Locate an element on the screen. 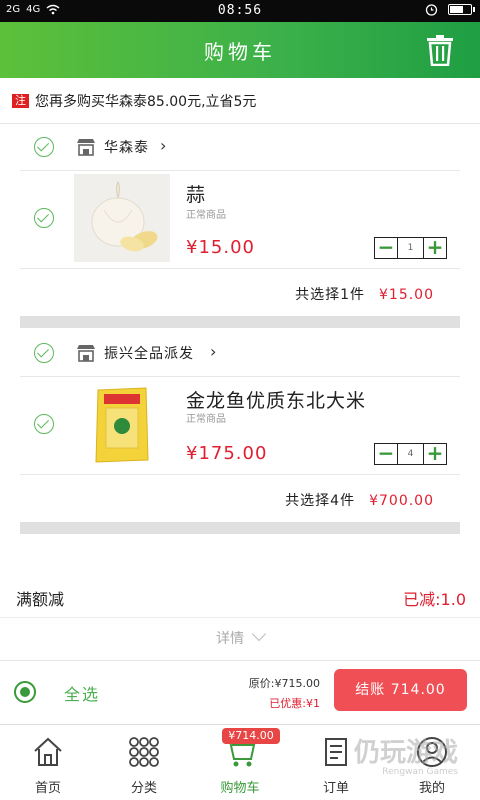  full-reduction-label: 满额减 is located at coordinates (40, 599).